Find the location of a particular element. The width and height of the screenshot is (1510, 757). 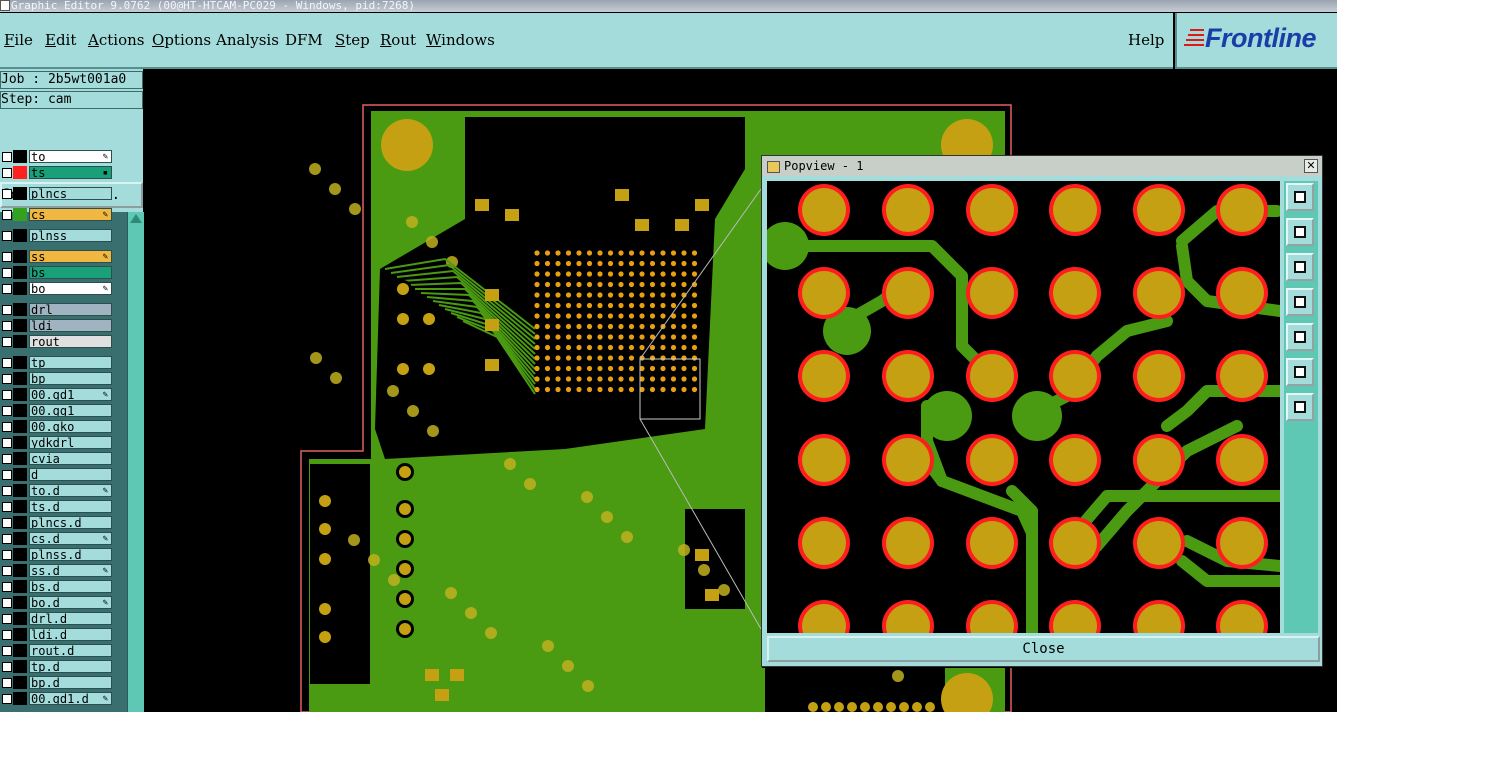

layer-row-ss: ss ✎ is located at coordinates (57, 256).